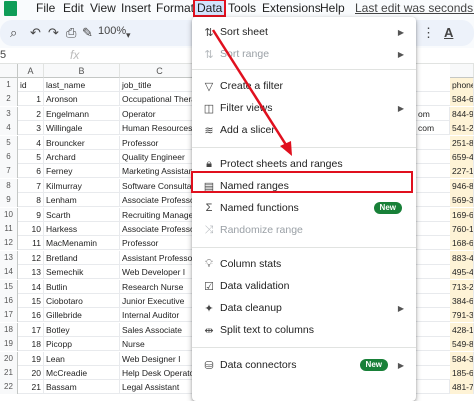  Describe the element at coordinates (462, 157) in the screenshot. I see `cell-phone: 659-4` at that location.